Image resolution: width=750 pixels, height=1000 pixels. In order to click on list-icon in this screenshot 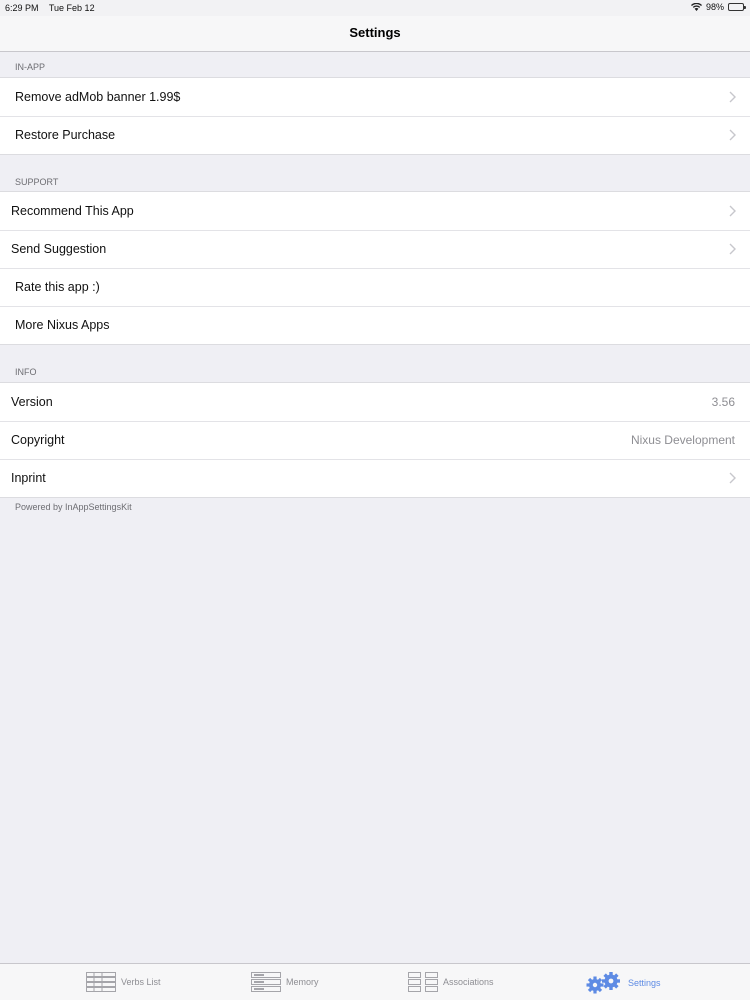, I will do `click(101, 982)`.